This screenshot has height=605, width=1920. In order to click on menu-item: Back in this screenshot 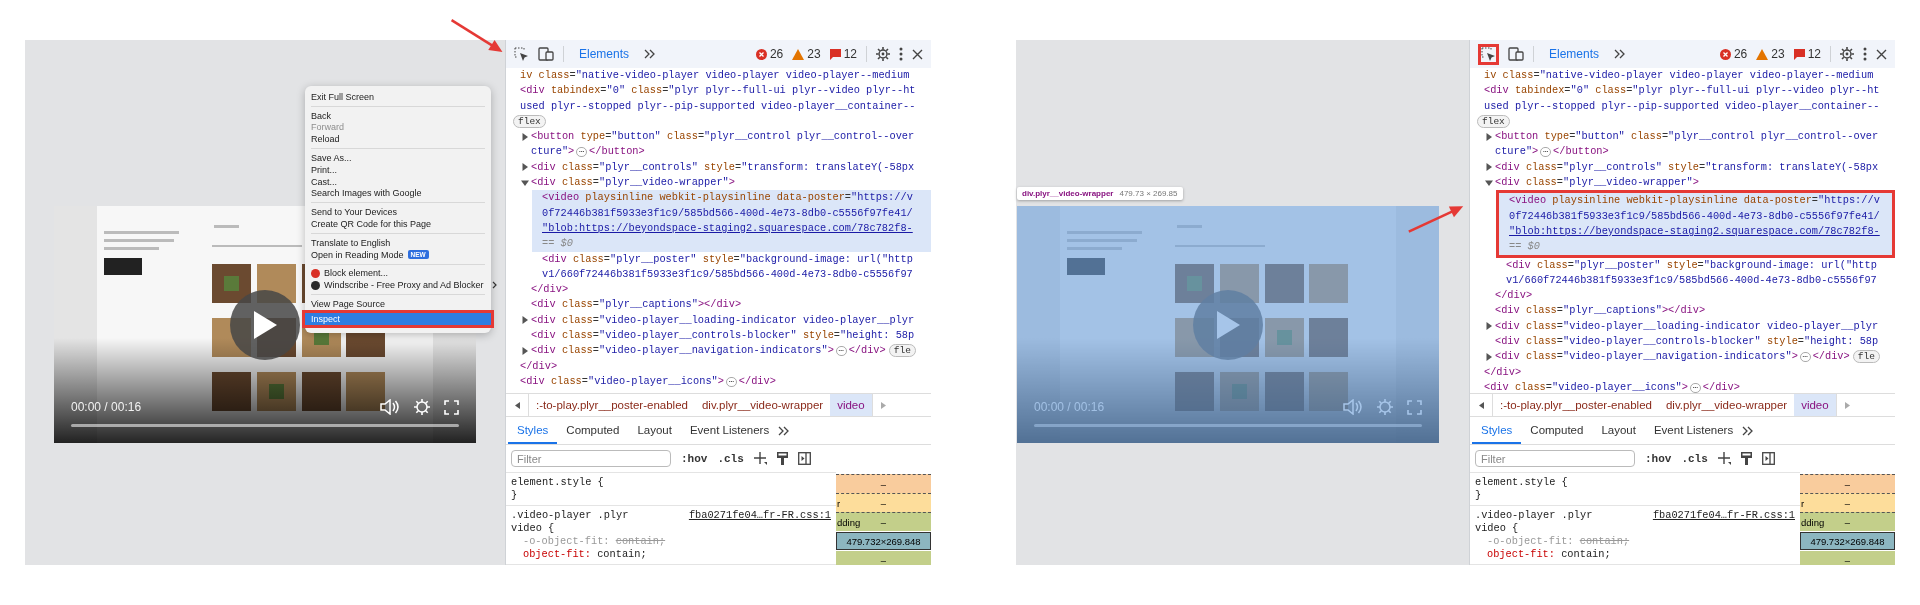, I will do `click(398, 115)`.